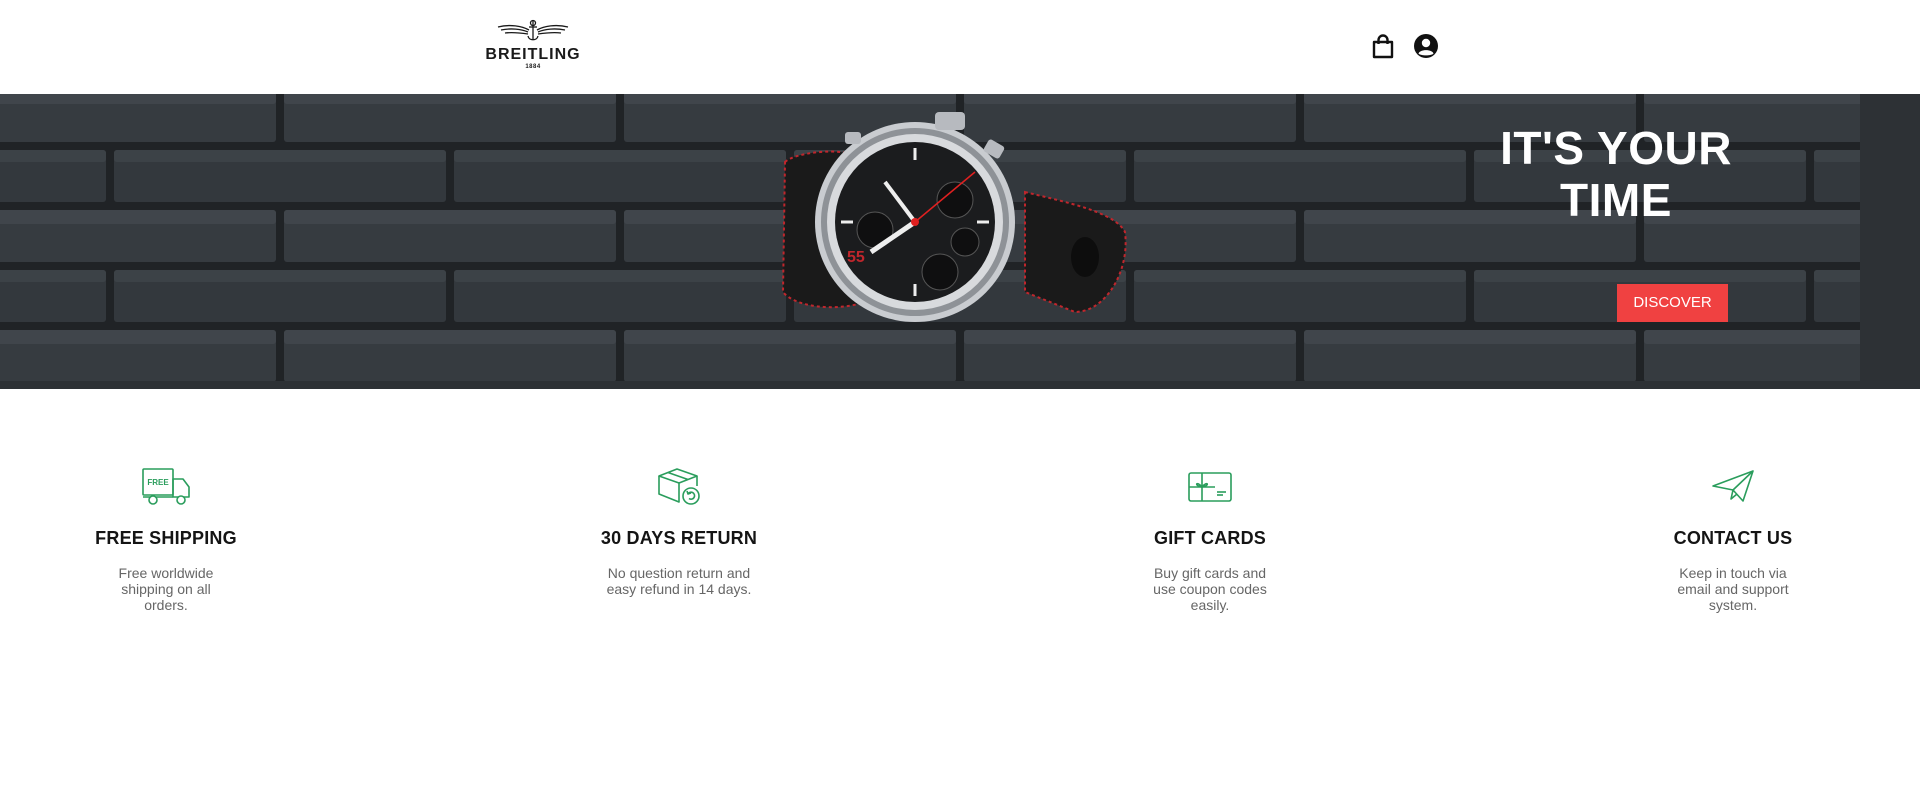 The width and height of the screenshot is (1920, 803). I want to click on feature-title: GIFT CARDS, so click(1210, 538).